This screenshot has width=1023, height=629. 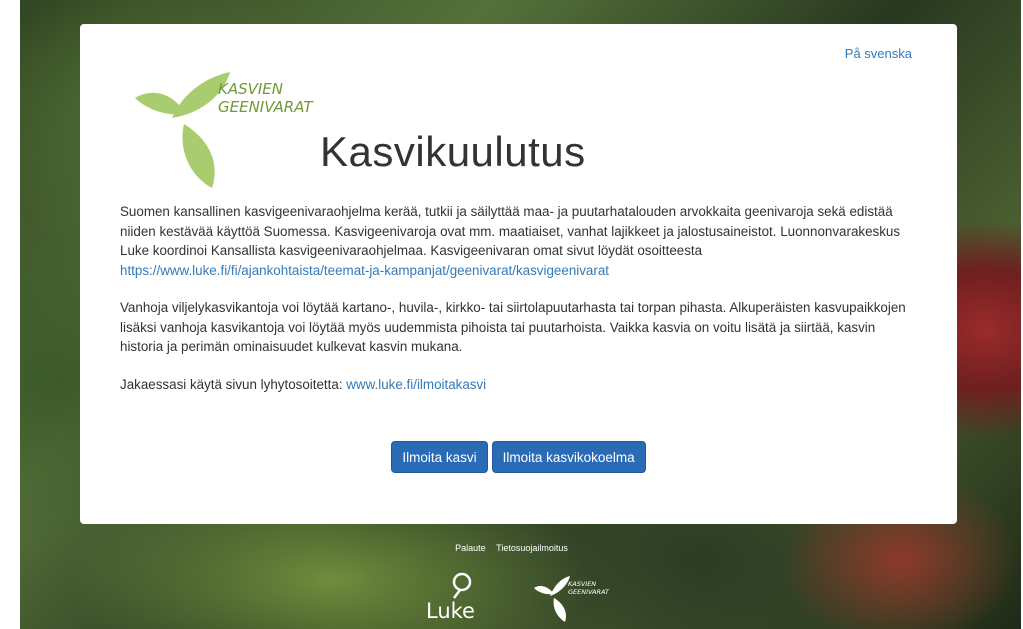 I want to click on footer-logos: Luke KASVIEN GEENIVARAT, so click(x=518, y=597).